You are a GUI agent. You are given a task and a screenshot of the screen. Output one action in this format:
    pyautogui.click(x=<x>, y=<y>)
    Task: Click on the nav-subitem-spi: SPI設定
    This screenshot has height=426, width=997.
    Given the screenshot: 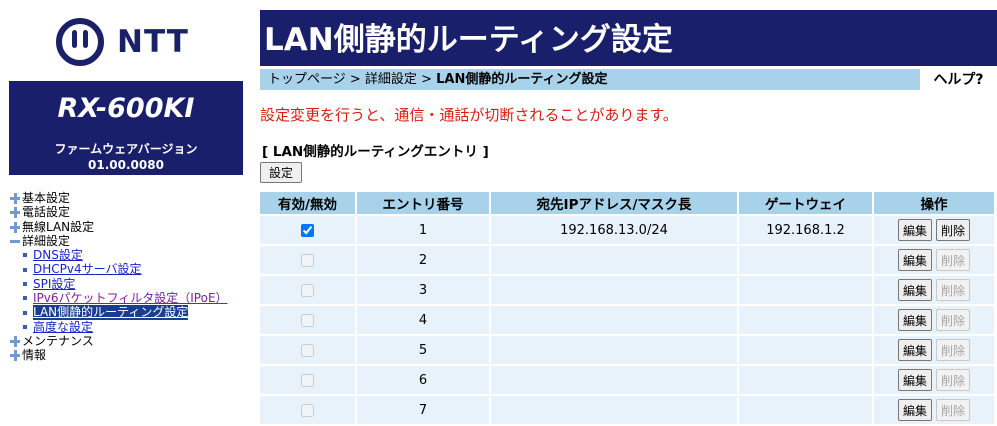 What is the action you would take?
    pyautogui.click(x=131, y=284)
    